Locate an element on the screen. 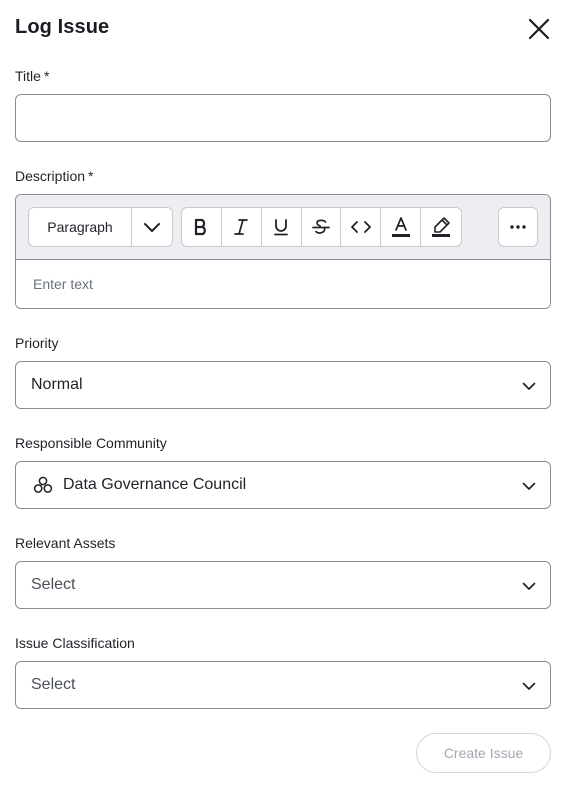 The height and width of the screenshot is (792, 570). classification-select: Select is located at coordinates (283, 685).